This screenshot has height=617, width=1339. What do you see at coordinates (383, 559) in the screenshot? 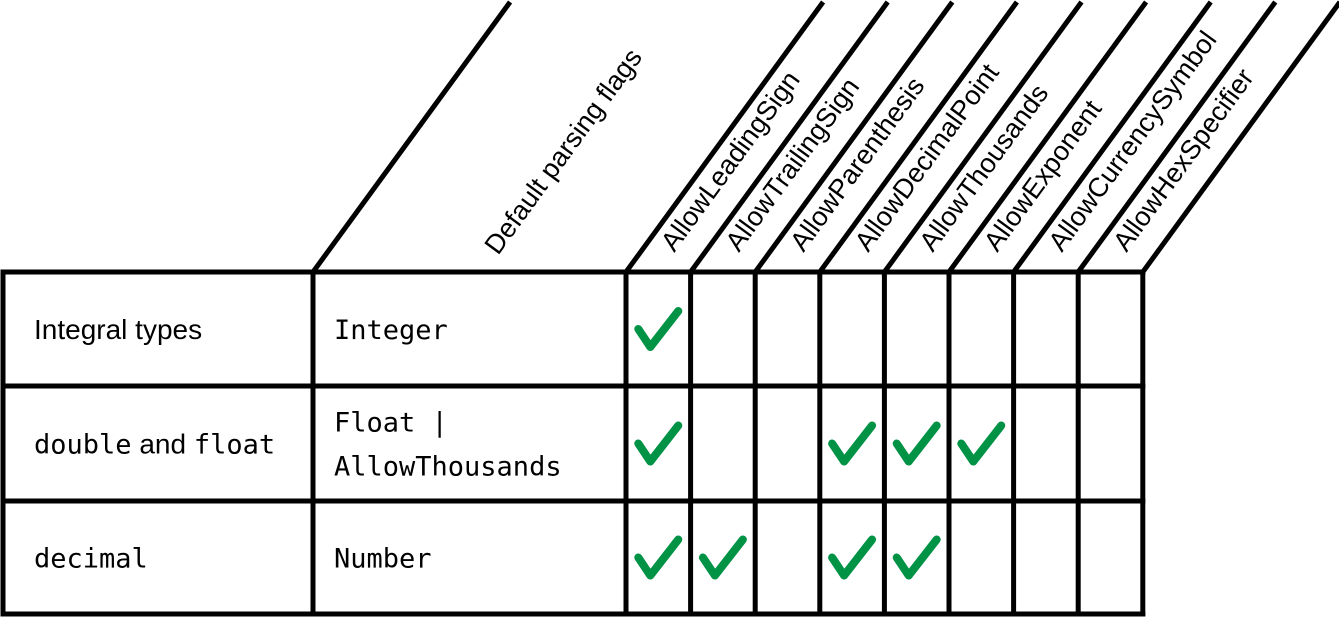
I see `row-default-flags: Number` at bounding box center [383, 559].